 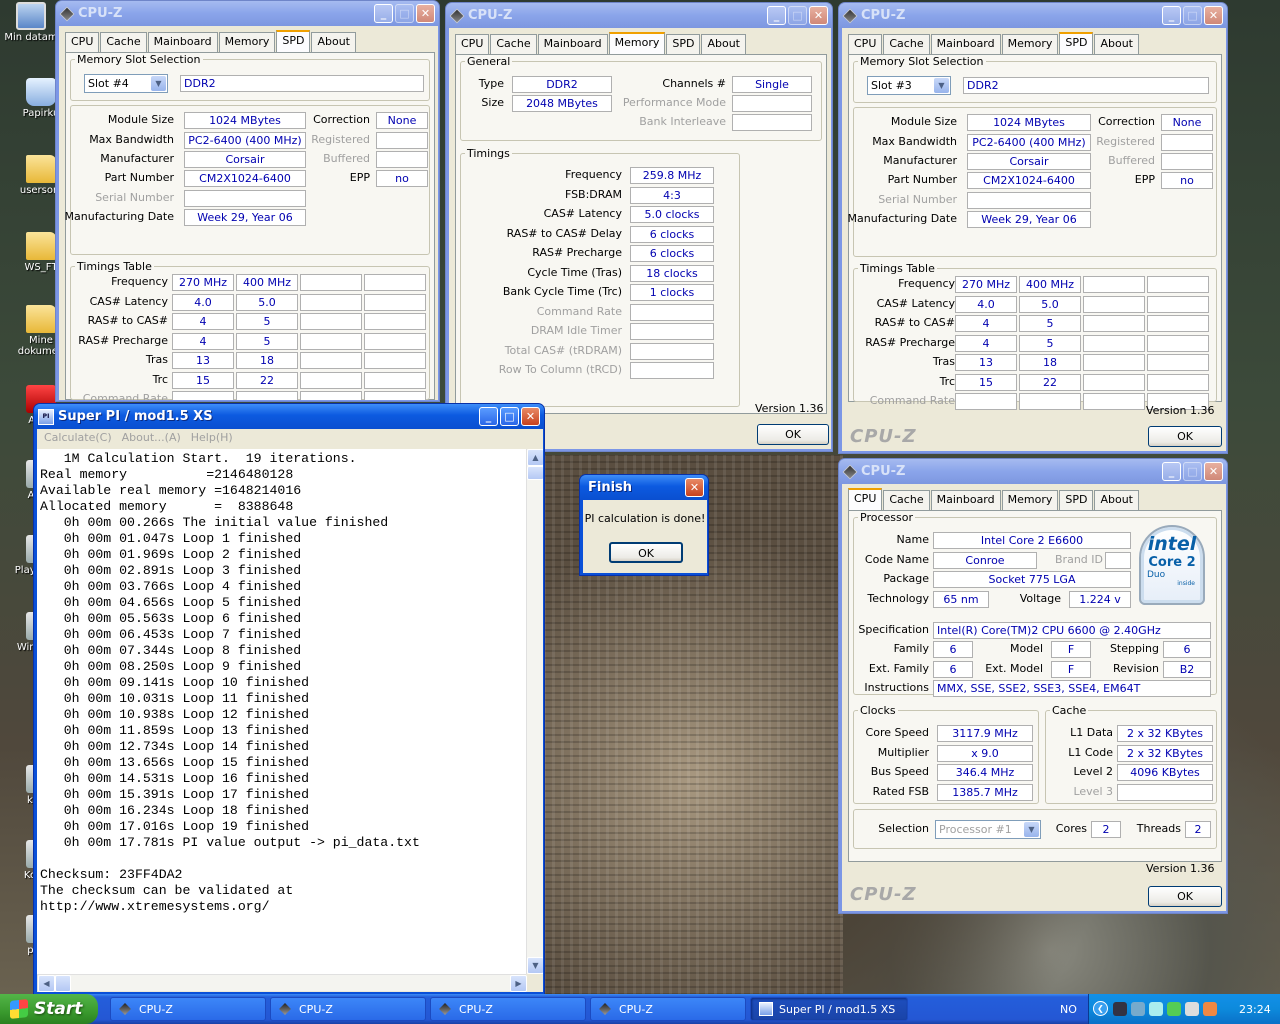 What do you see at coordinates (289, 416) in the screenshot?
I see `titlebar: PI Super PI / mod1.5 XS _ □ ✕` at bounding box center [289, 416].